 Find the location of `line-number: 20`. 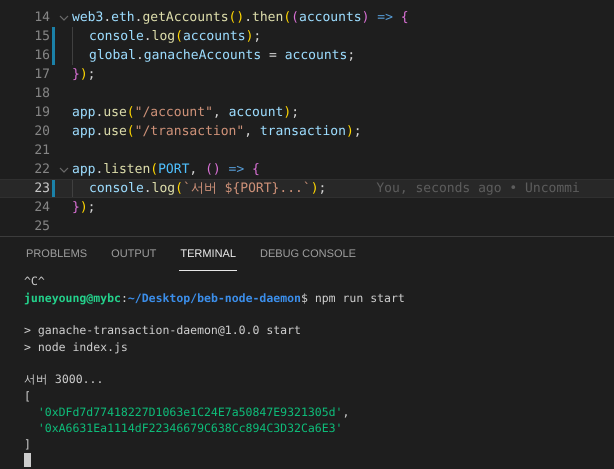

line-number: 20 is located at coordinates (41, 131).